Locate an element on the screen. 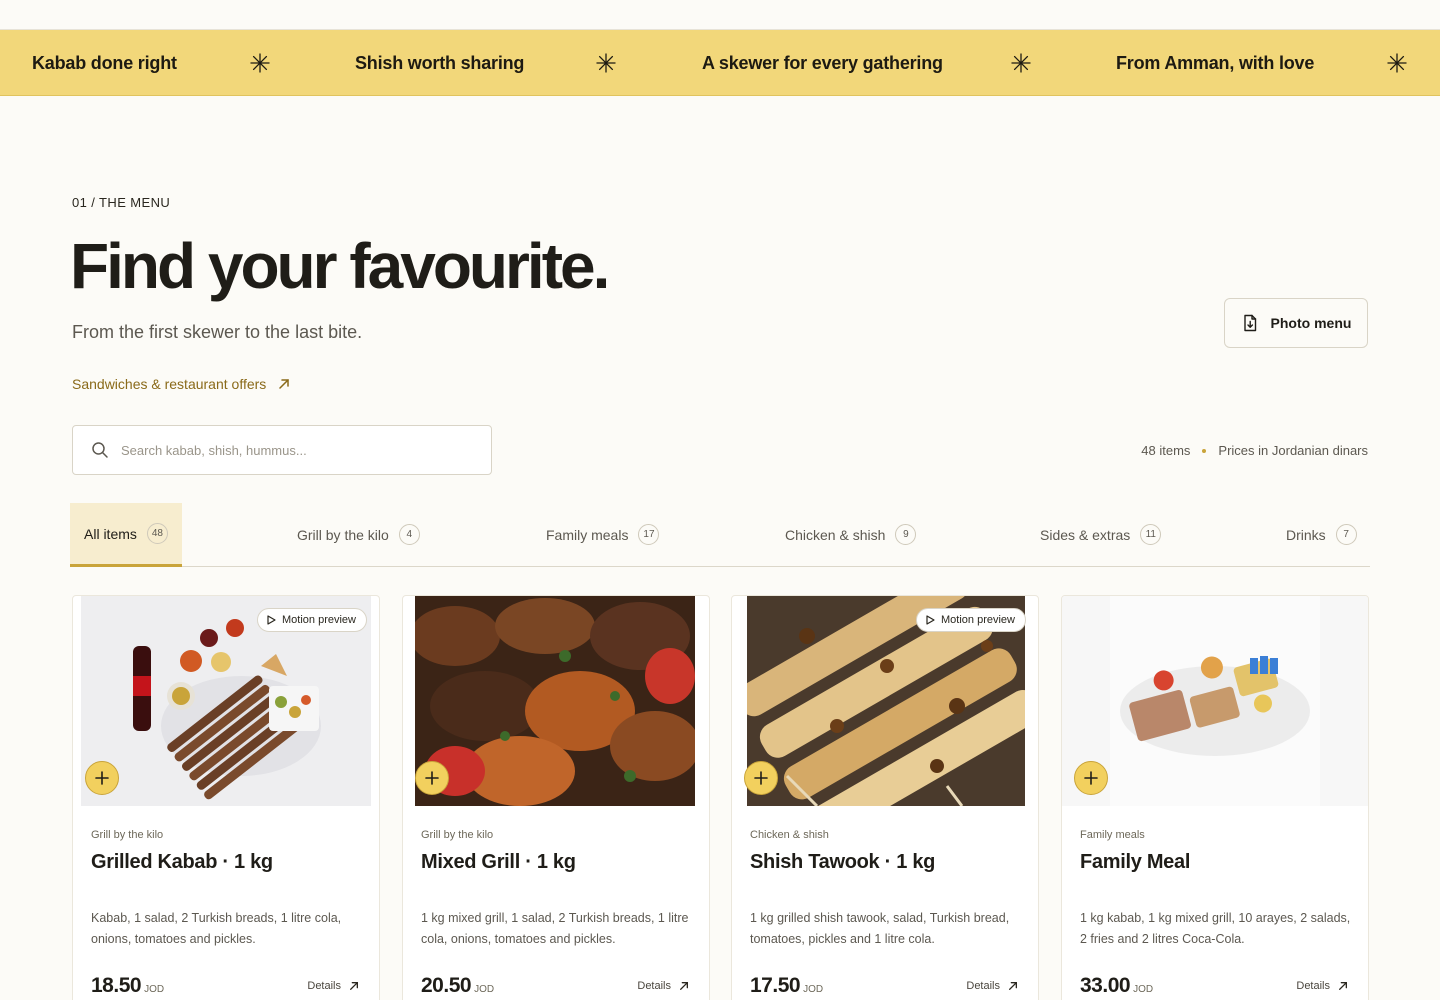  tab-label: Drinks is located at coordinates (1306, 534).